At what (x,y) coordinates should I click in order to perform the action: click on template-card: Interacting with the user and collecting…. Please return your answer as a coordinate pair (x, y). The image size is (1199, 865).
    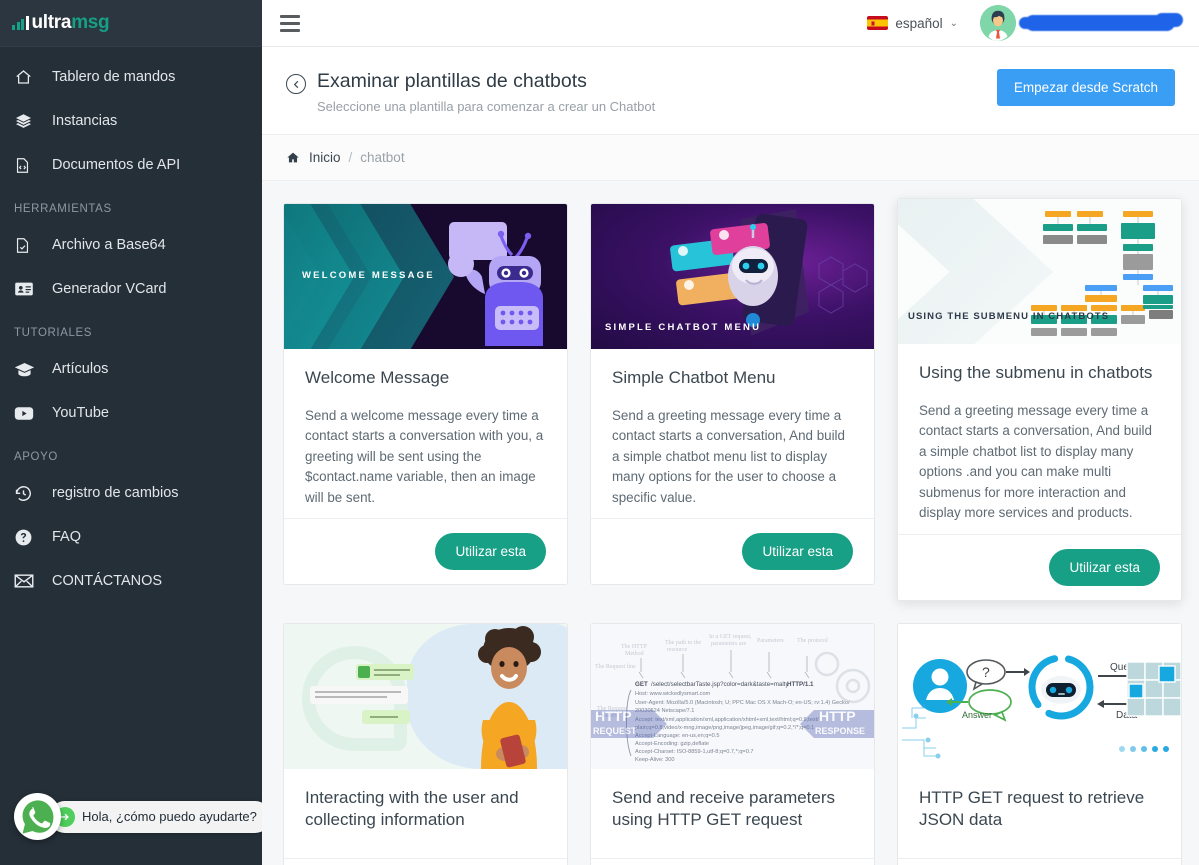
    Looking at the image, I should click on (425, 743).